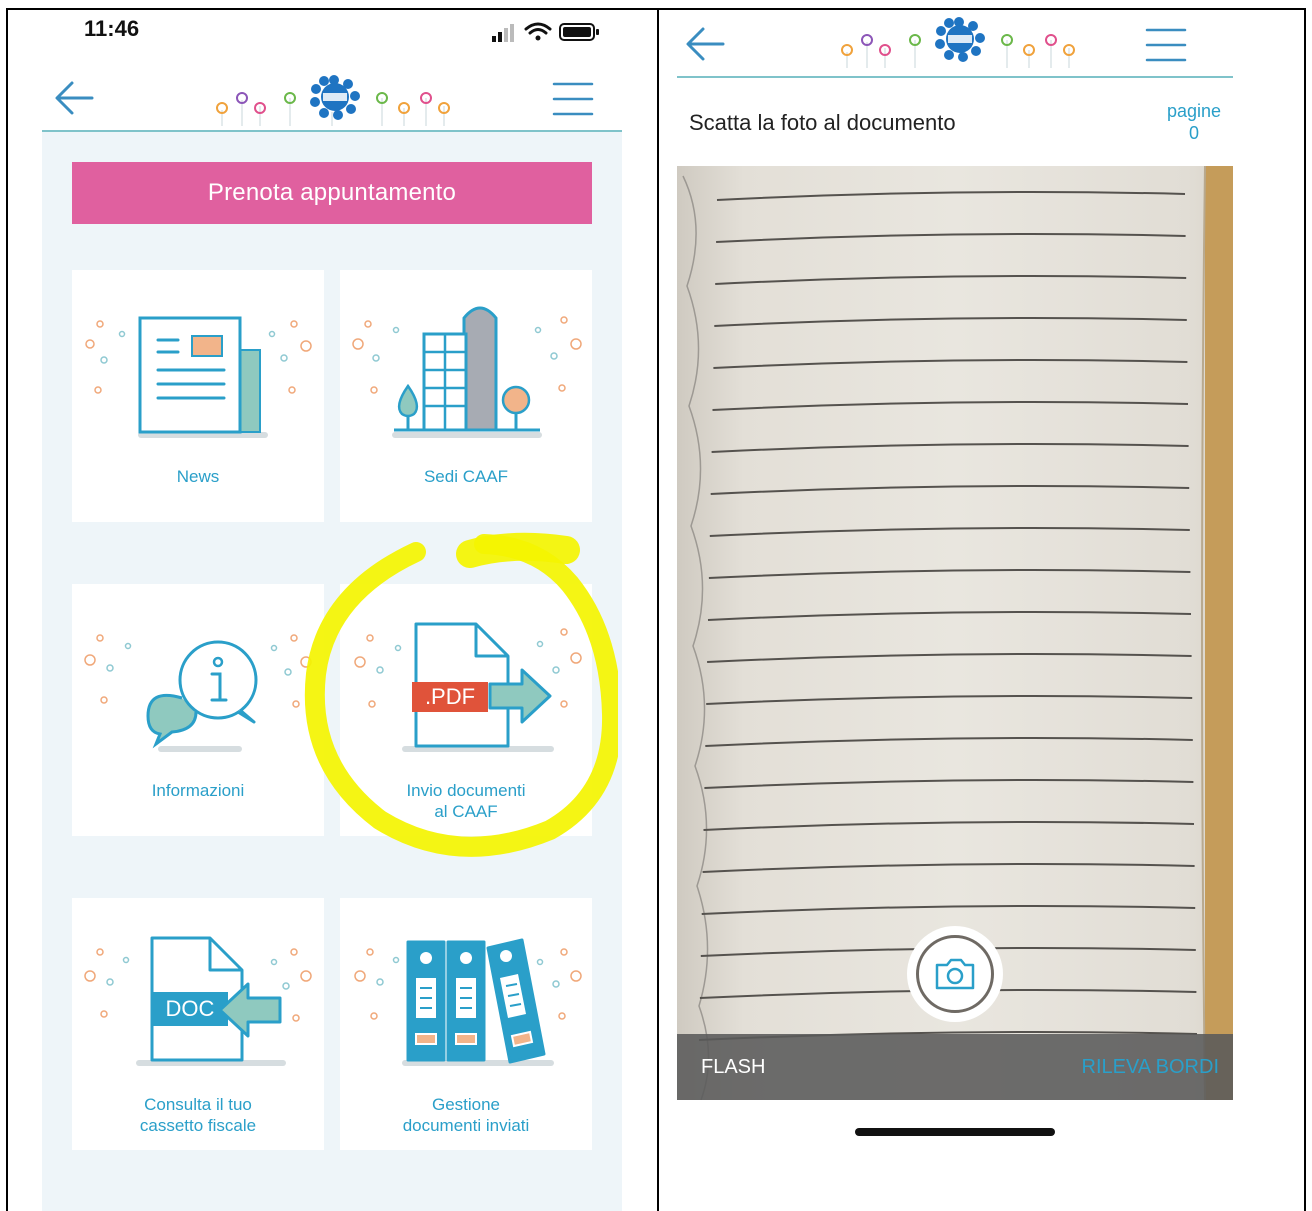  I want to click on camera-header, so click(955, 44).